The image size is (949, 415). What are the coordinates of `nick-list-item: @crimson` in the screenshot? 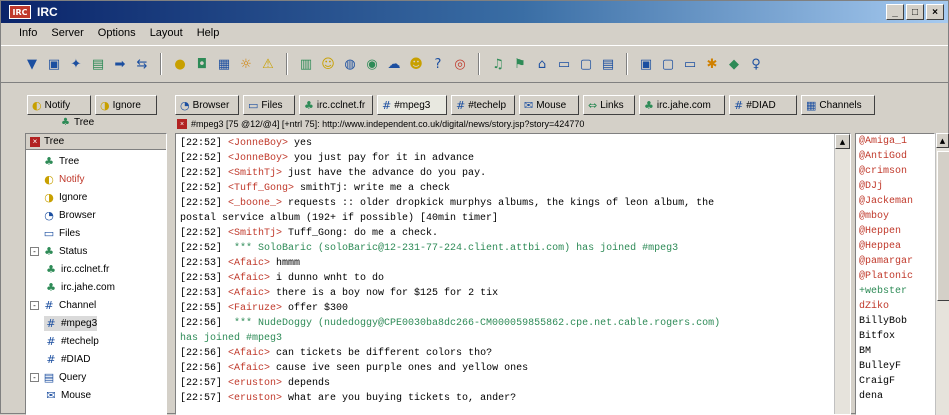 It's located at (895, 171).